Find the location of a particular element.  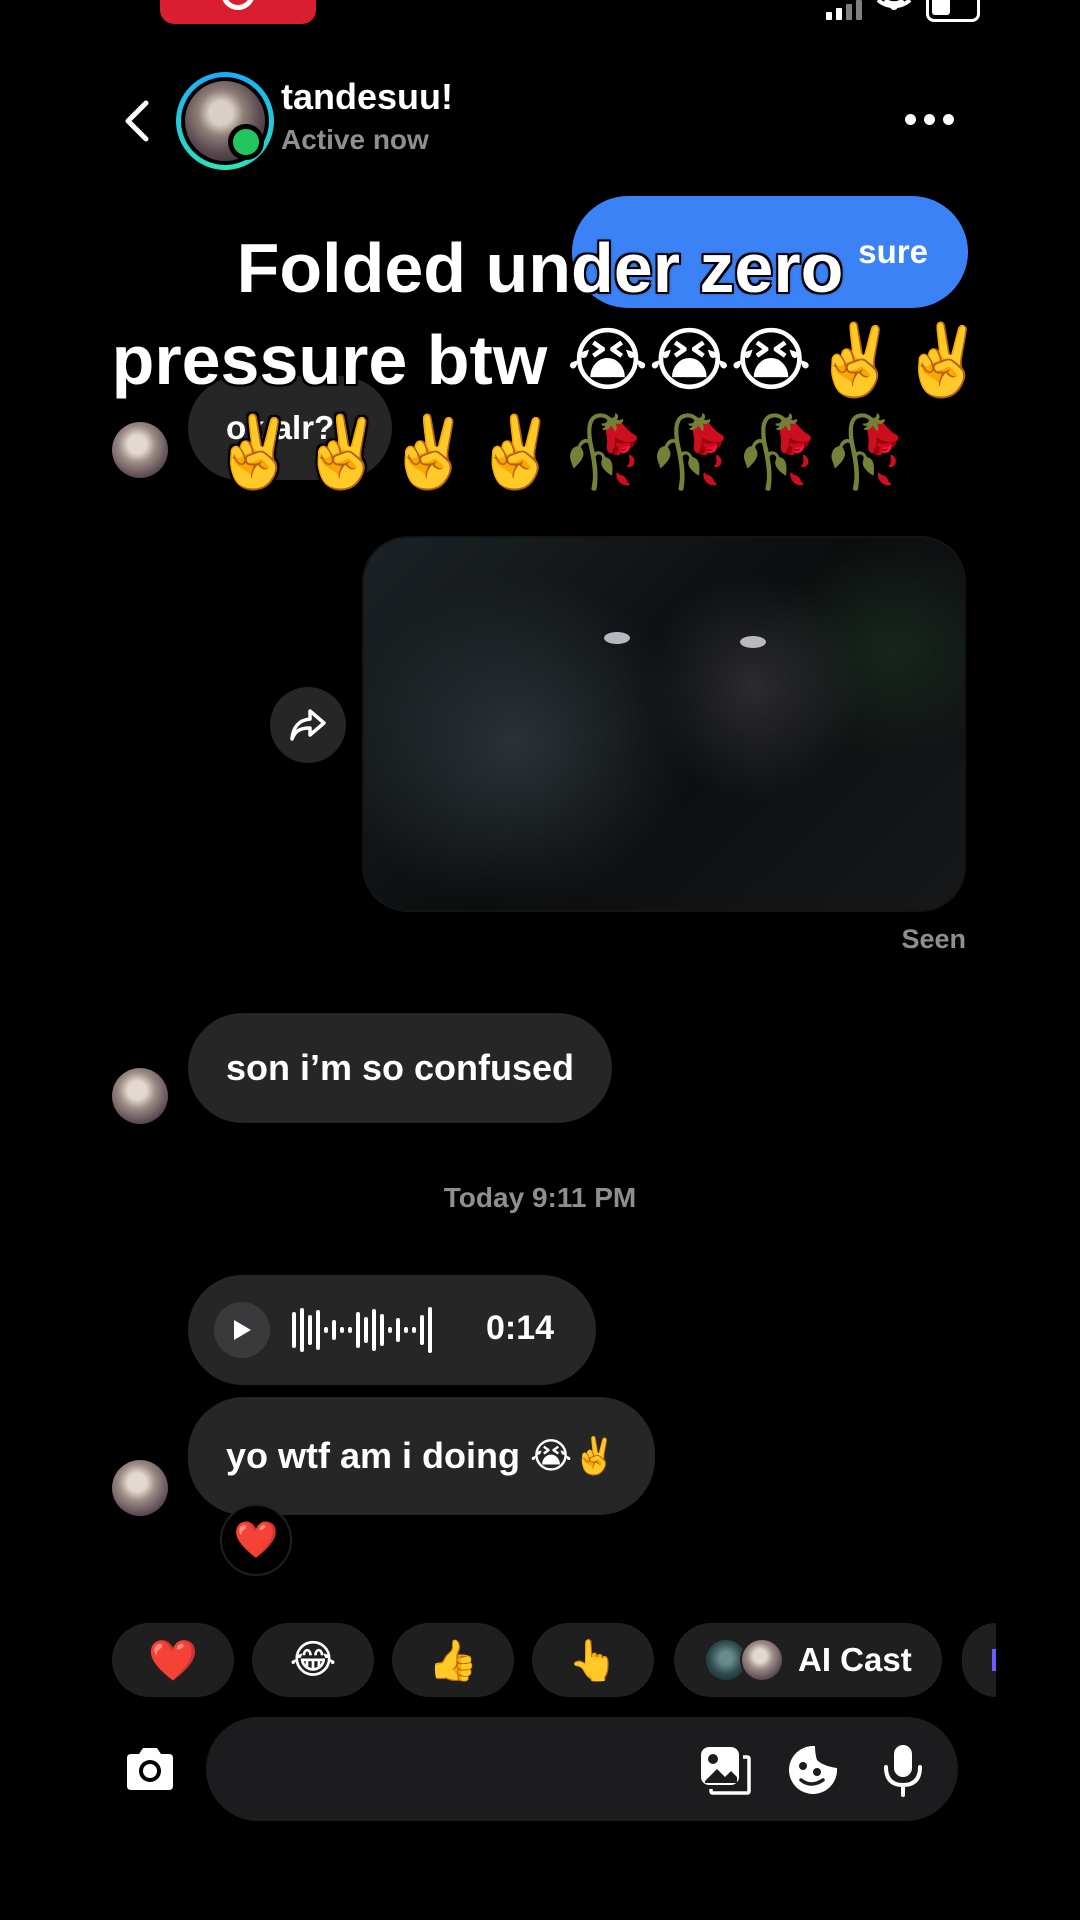

caption-line-2: pressure btw 😭😭😭✌️✌️ is located at coordinates (549, 360).